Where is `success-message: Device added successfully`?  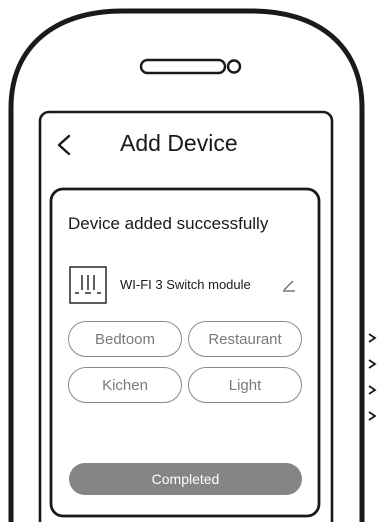
success-message: Device added successfully is located at coordinates (168, 223).